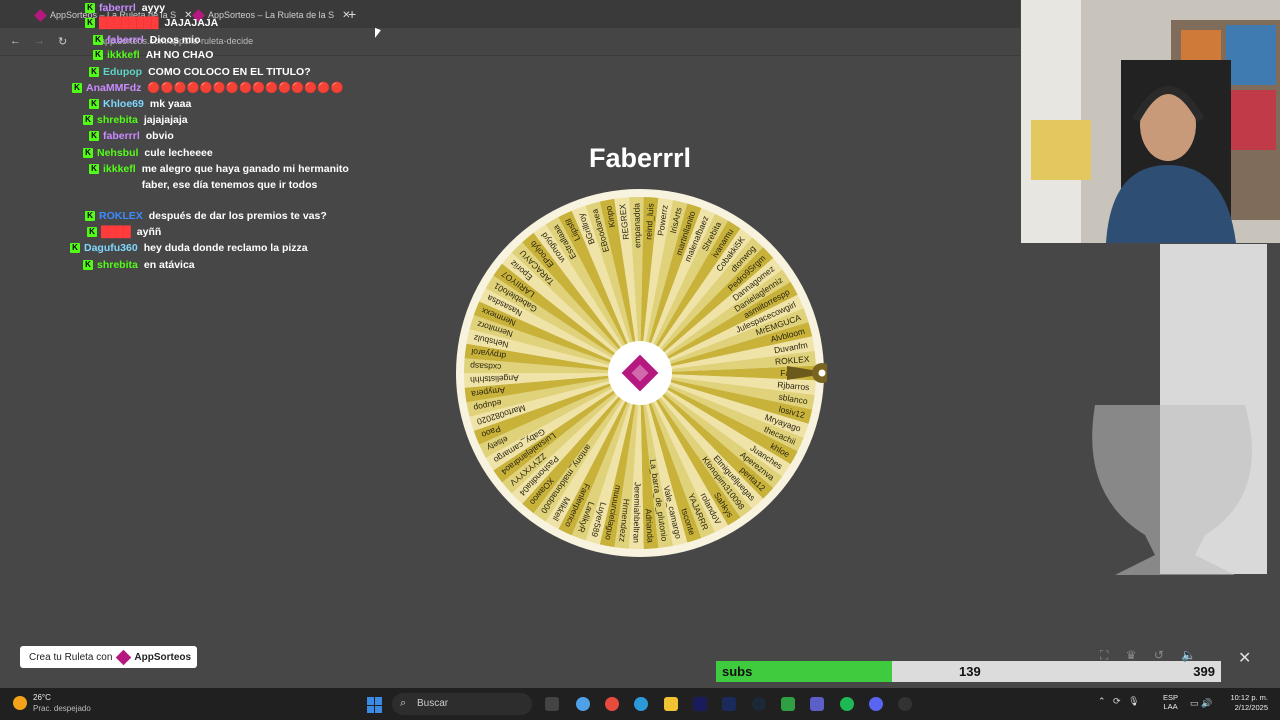 The height and width of the screenshot is (720, 1280). What do you see at coordinates (62, 41) in the screenshot?
I see `reload-icon: ↻` at bounding box center [62, 41].